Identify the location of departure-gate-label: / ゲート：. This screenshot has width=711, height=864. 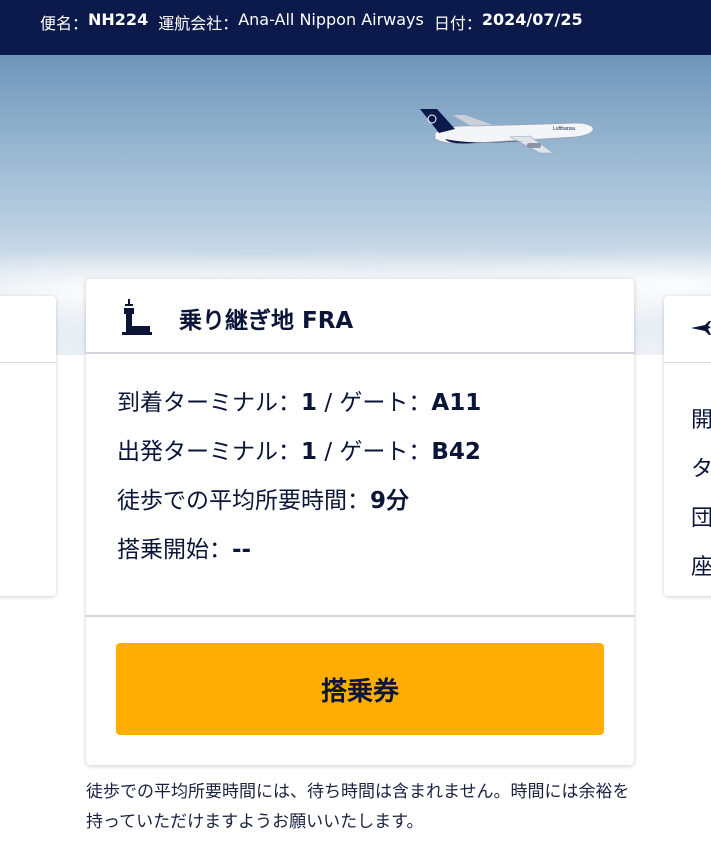
(374, 452).